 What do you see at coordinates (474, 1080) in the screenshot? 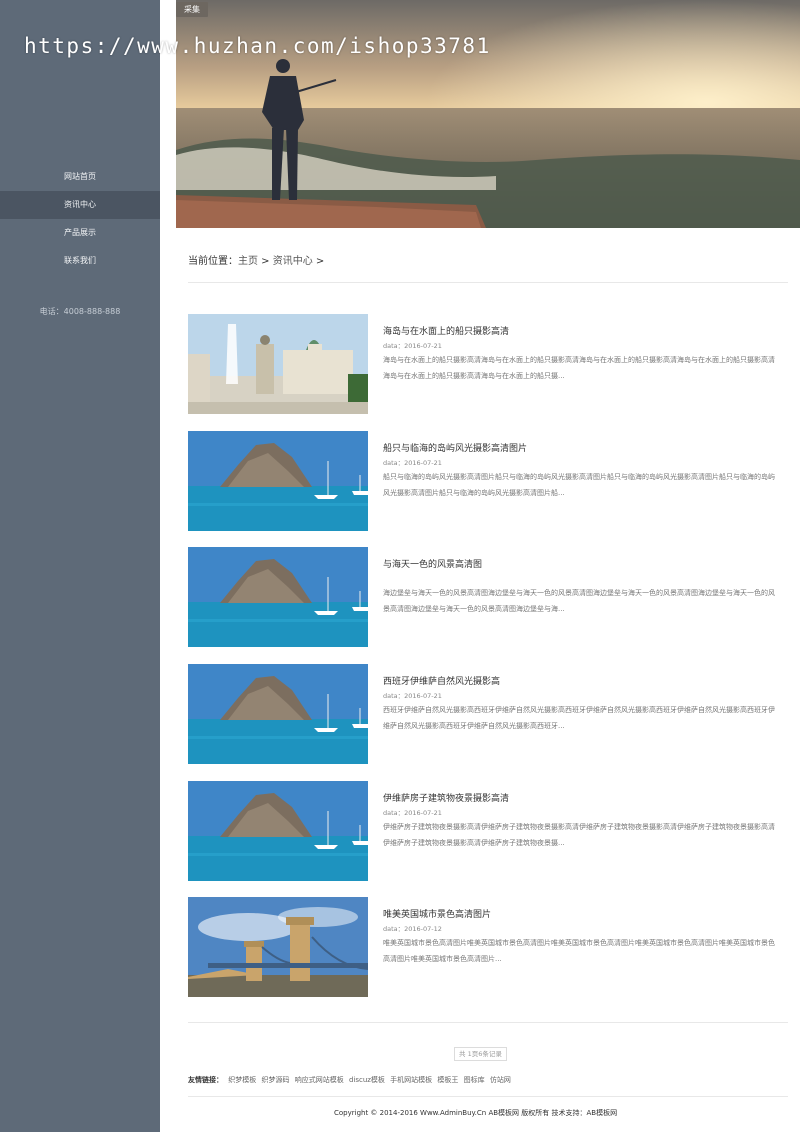
I see `friend-link: 图标库` at bounding box center [474, 1080].